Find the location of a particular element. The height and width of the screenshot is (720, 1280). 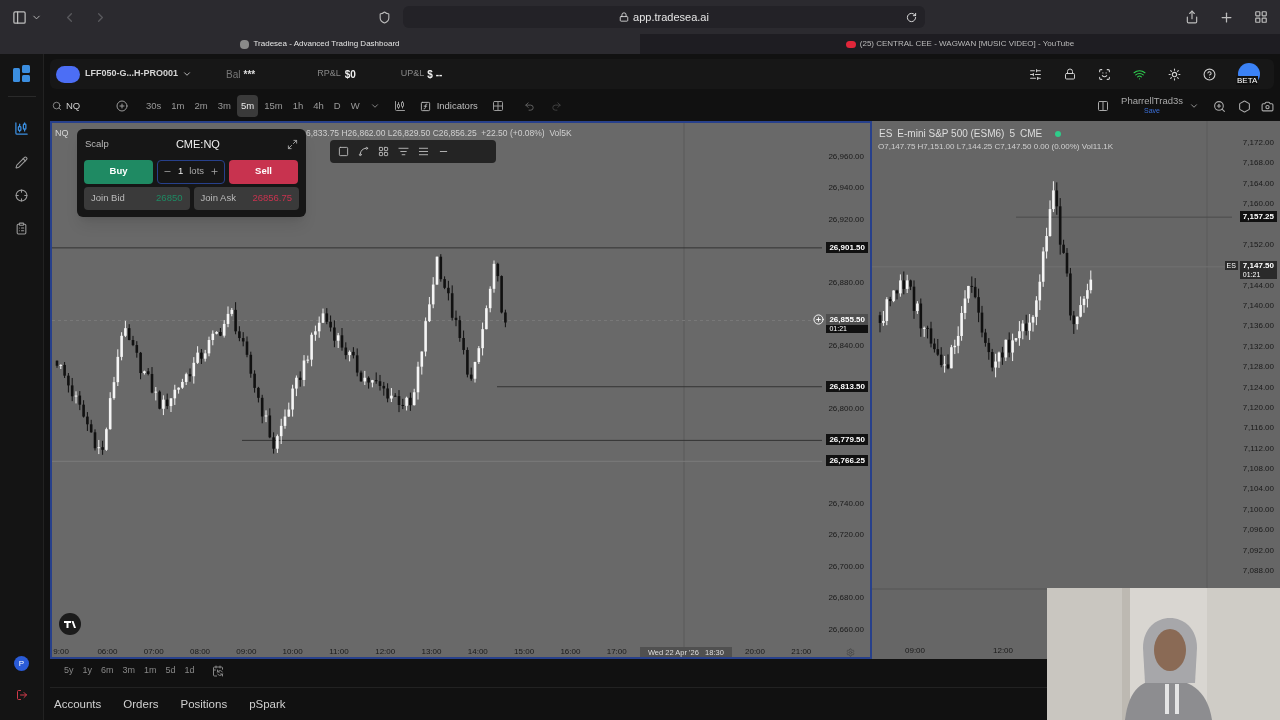

beta-badge: BETA is located at coordinates (1247, 80).